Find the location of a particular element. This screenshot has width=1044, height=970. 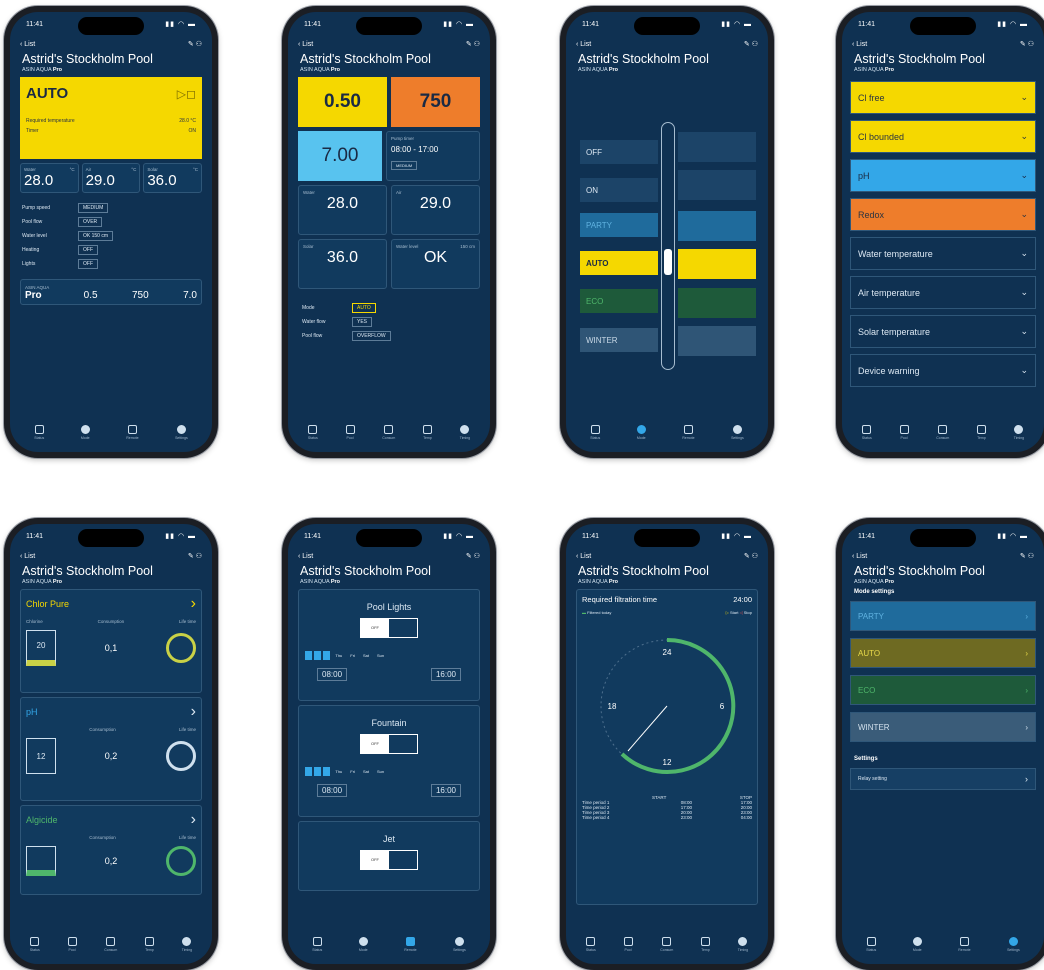

fountain-toggle: OFF is located at coordinates (389, 744).